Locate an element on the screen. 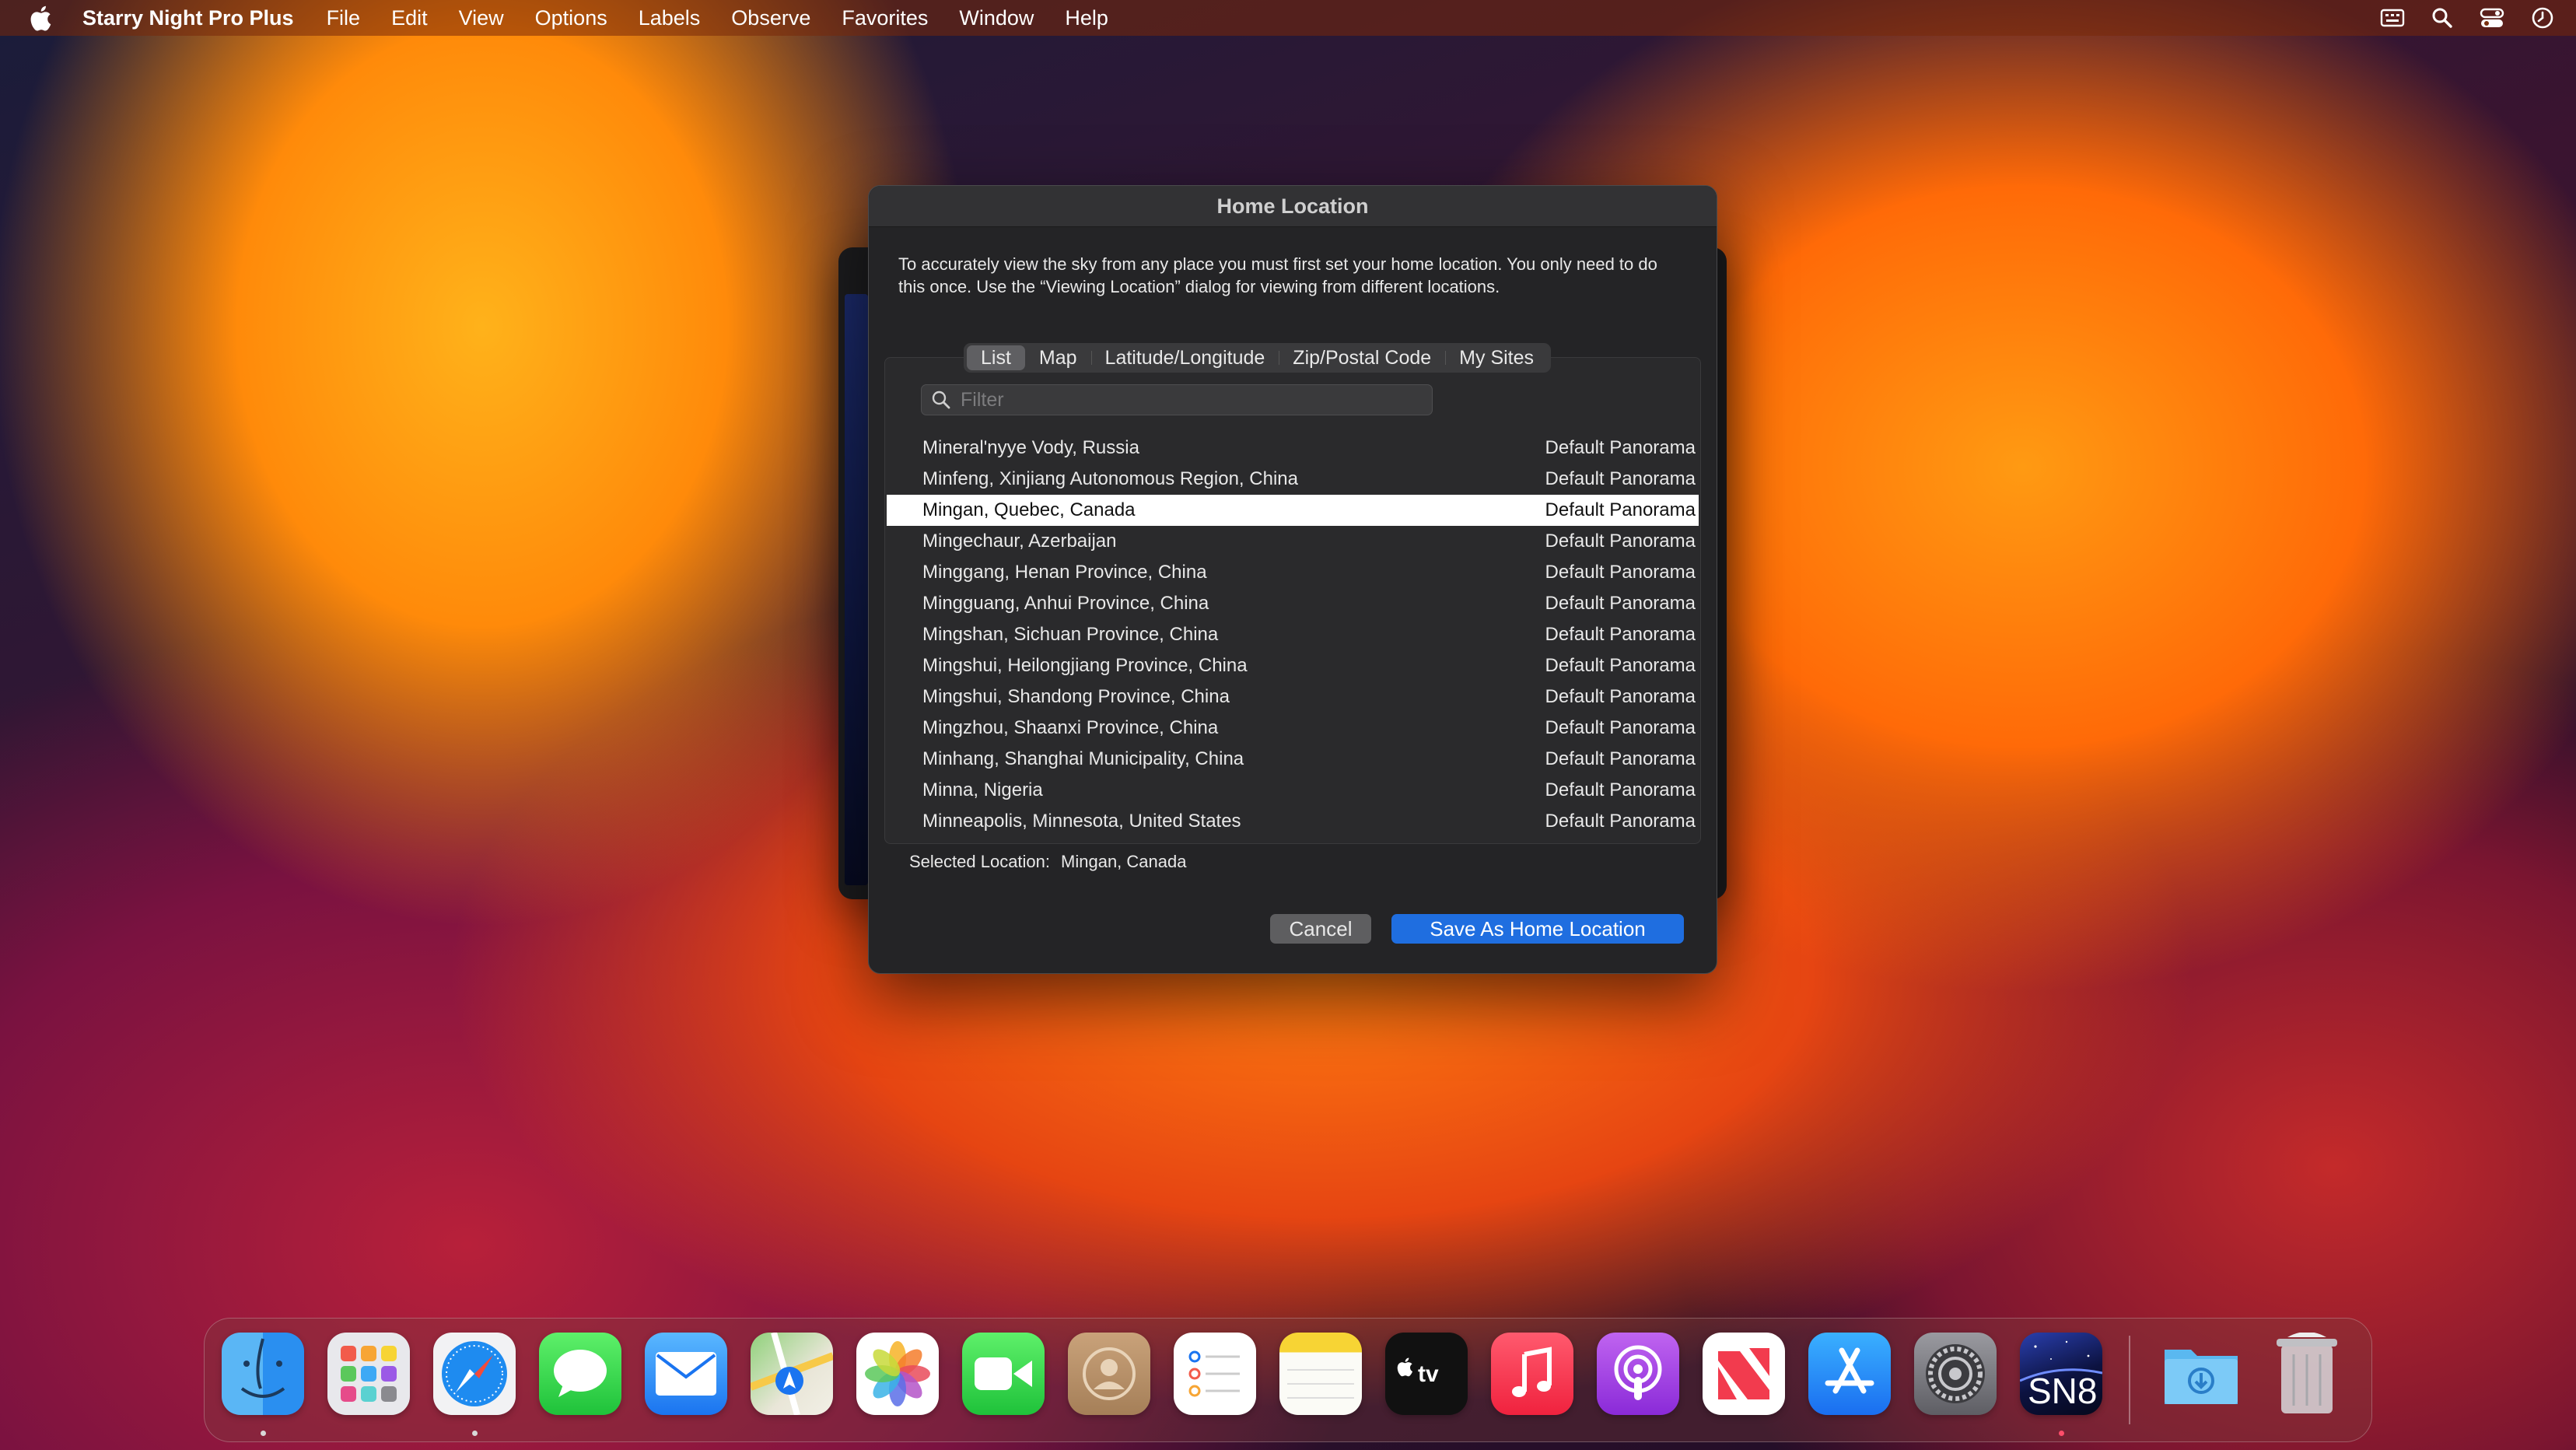 Image resolution: width=2576 pixels, height=1450 pixels. dock: tv SN8 is located at coordinates (1288, 1380).